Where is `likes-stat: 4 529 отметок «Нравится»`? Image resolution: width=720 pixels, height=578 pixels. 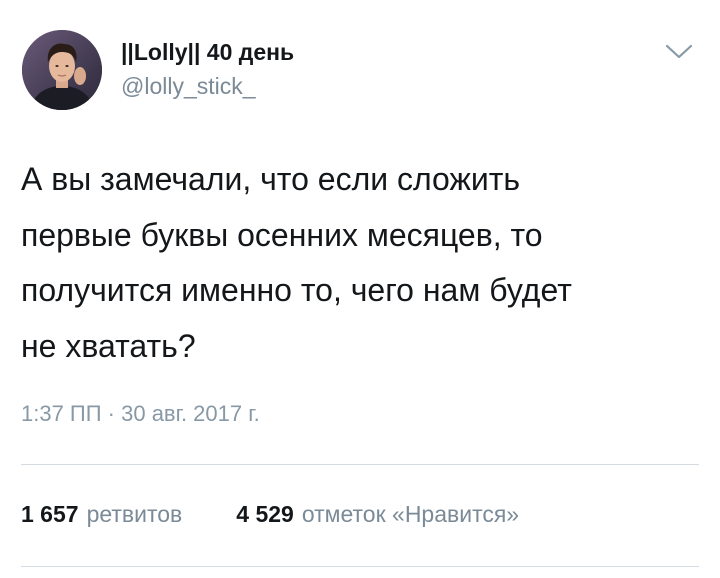
likes-stat: 4 529 отметок «Нравится» is located at coordinates (377, 514).